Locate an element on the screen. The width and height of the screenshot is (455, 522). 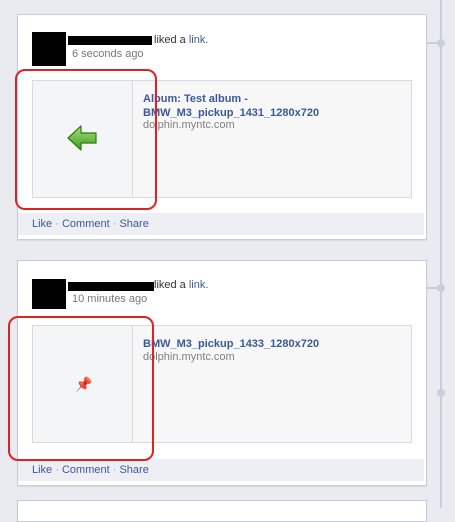
feed-story-card is located at coordinates (222, 511).